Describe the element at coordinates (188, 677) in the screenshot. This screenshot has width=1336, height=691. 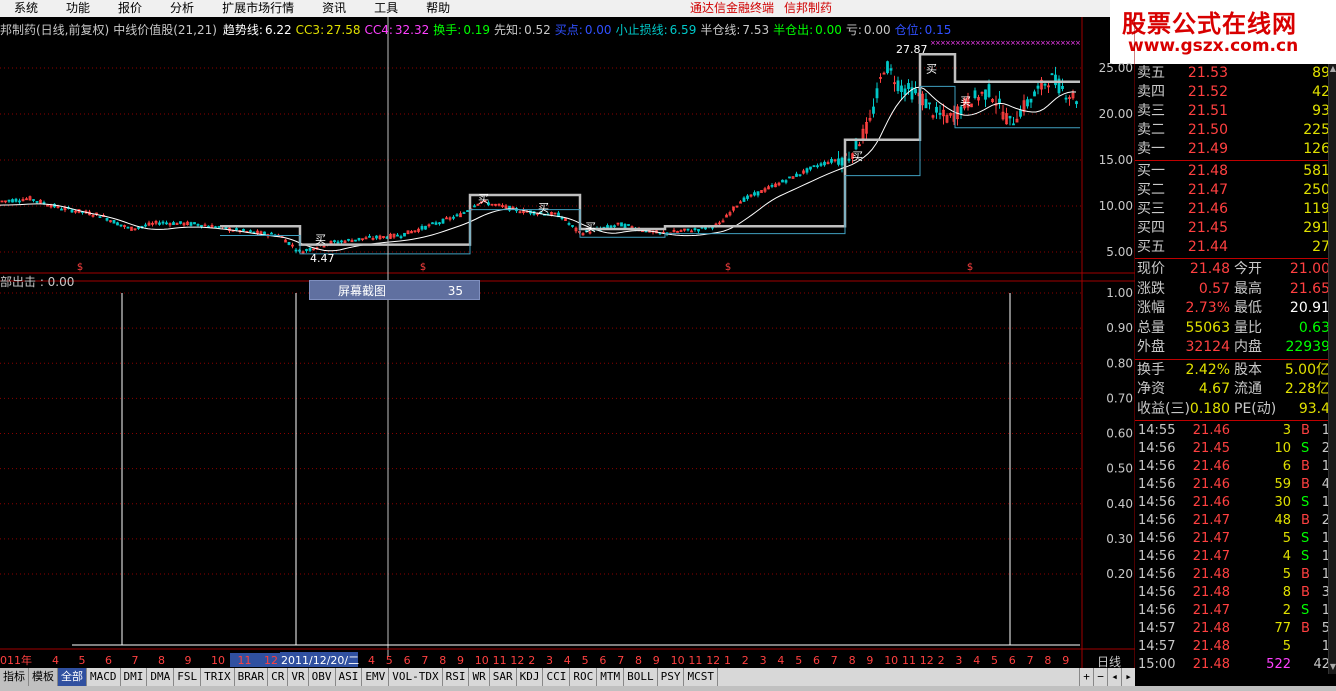
I see `tab-fsl: FSL` at that location.